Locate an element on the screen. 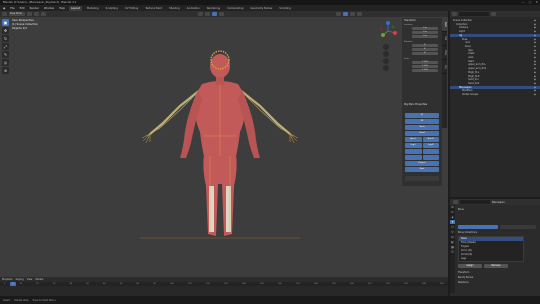 This screenshot has height=304, width=540. rig-button-misc-l is located at coordinates (413, 157).